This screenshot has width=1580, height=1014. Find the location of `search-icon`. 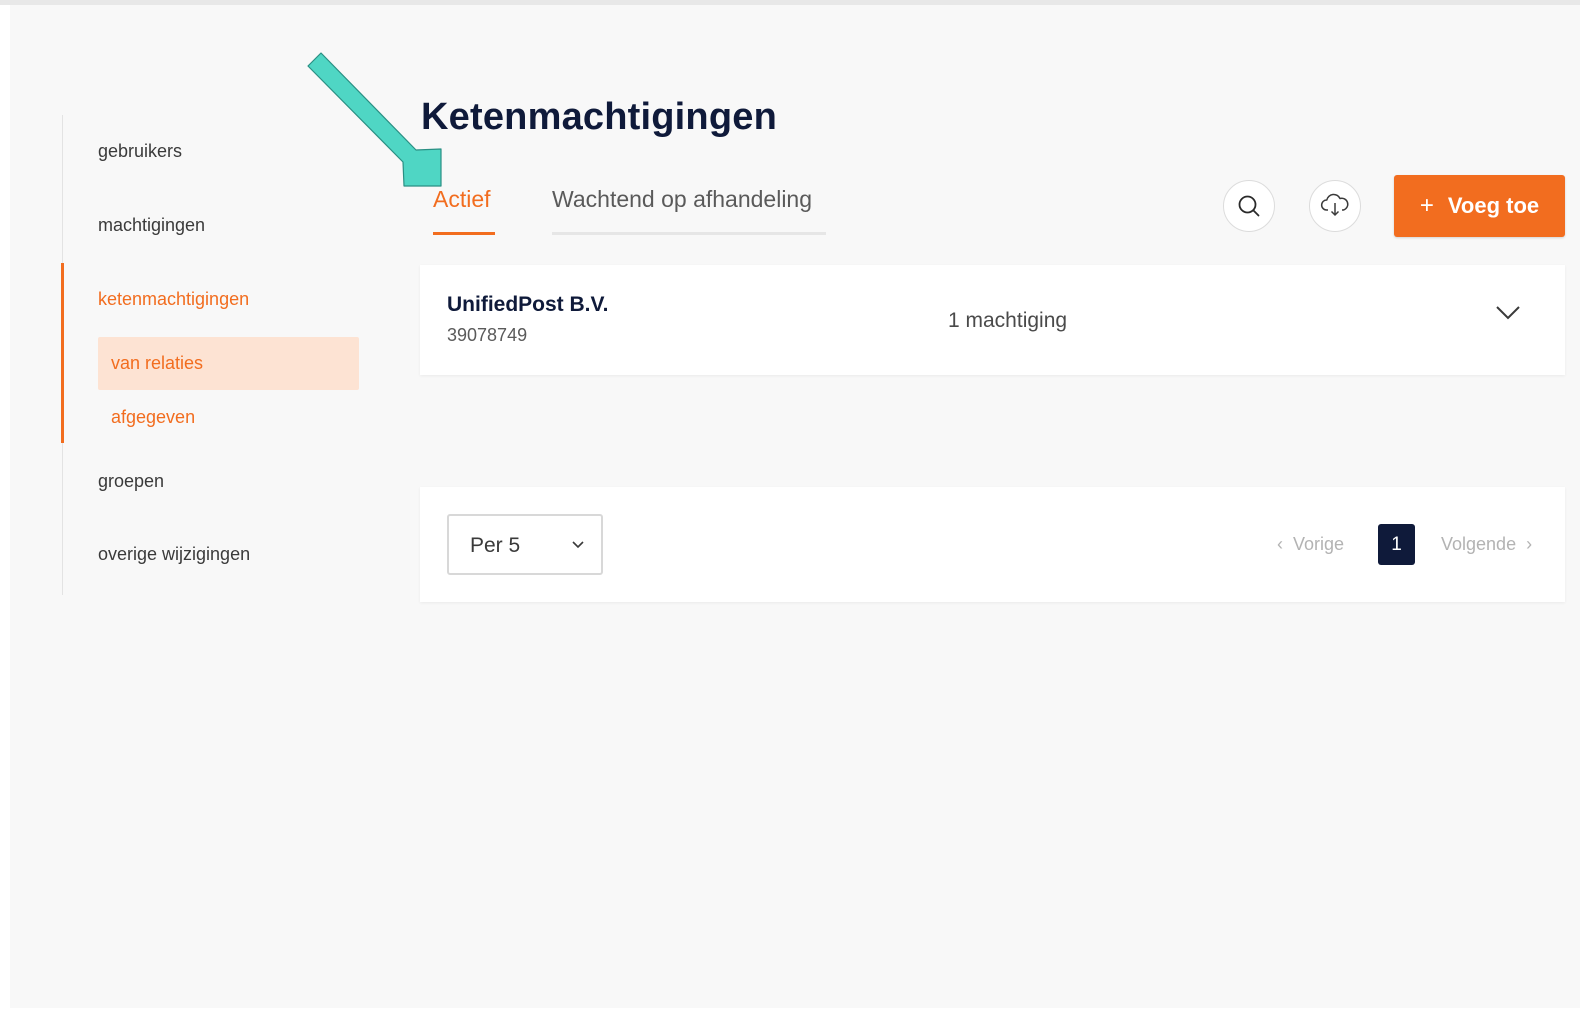

search-icon is located at coordinates (1249, 206).